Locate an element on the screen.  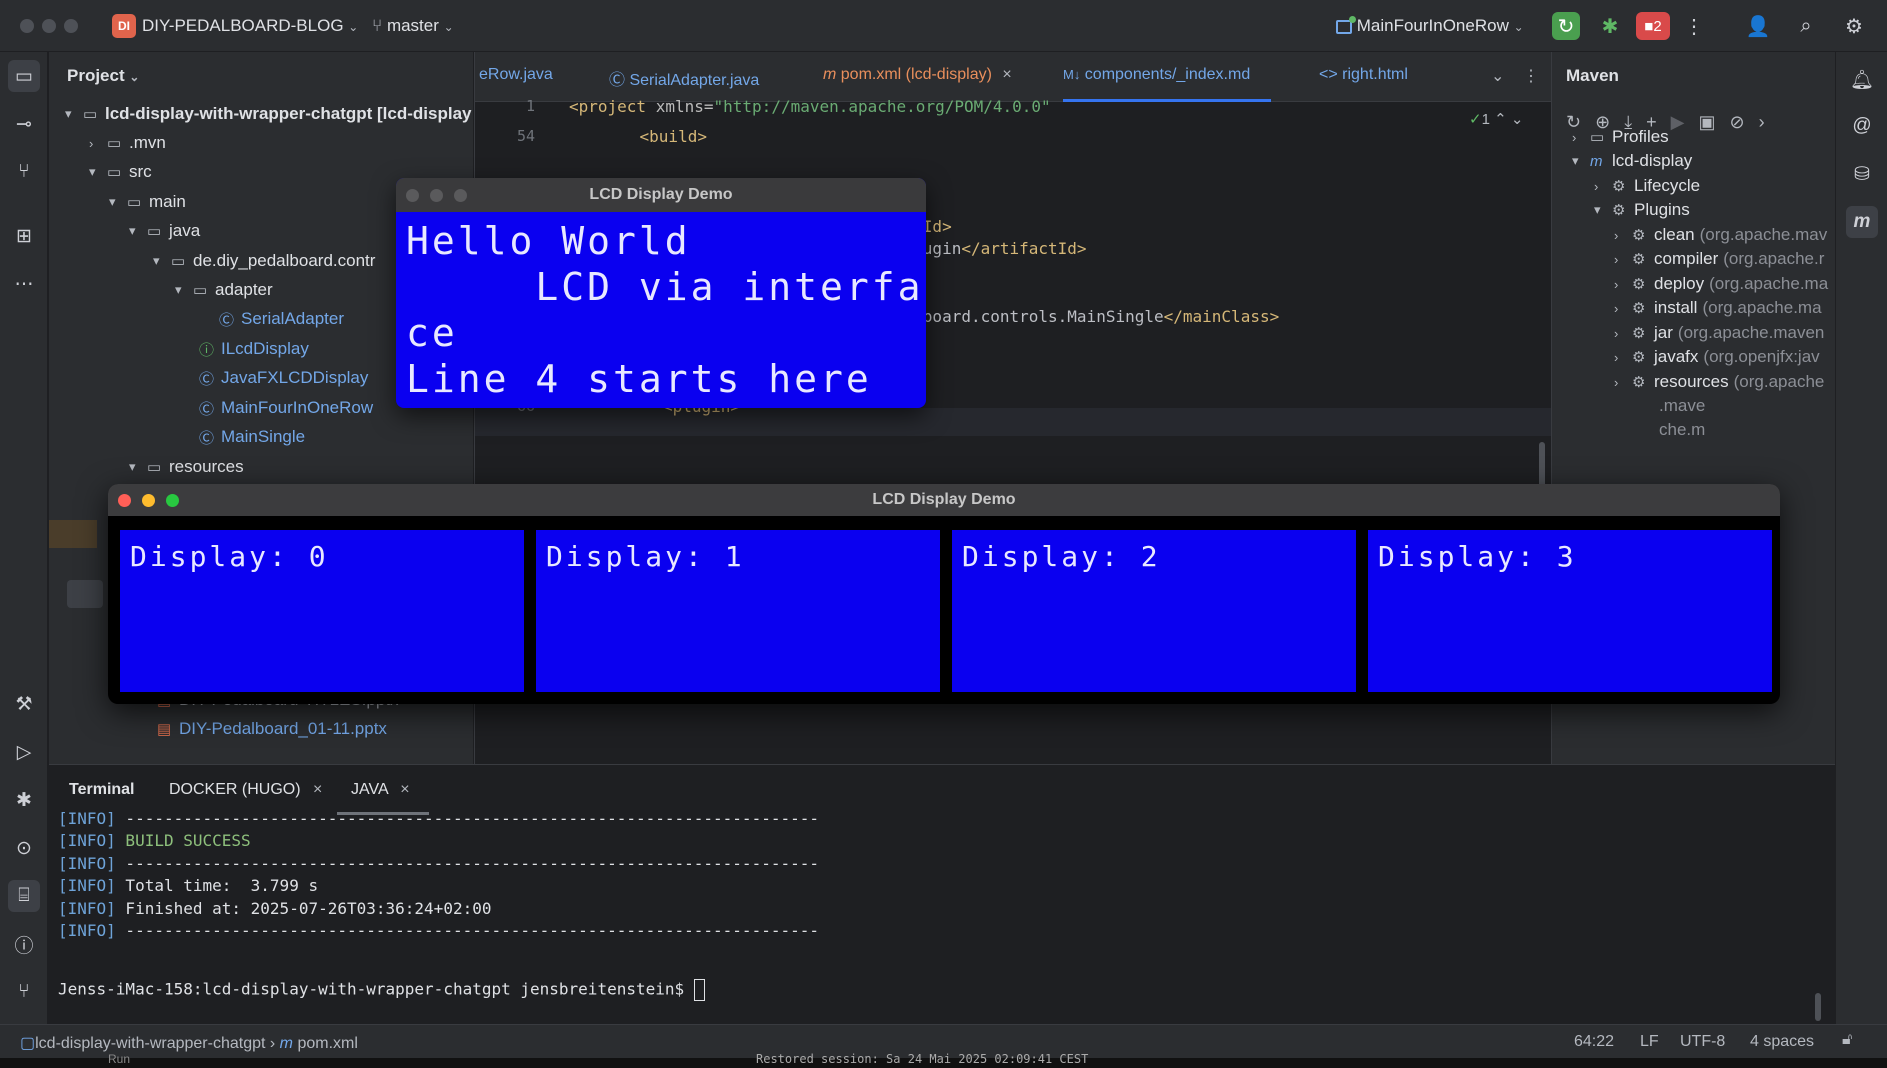
problems-icon: ⓘ is located at coordinates (24, 944).